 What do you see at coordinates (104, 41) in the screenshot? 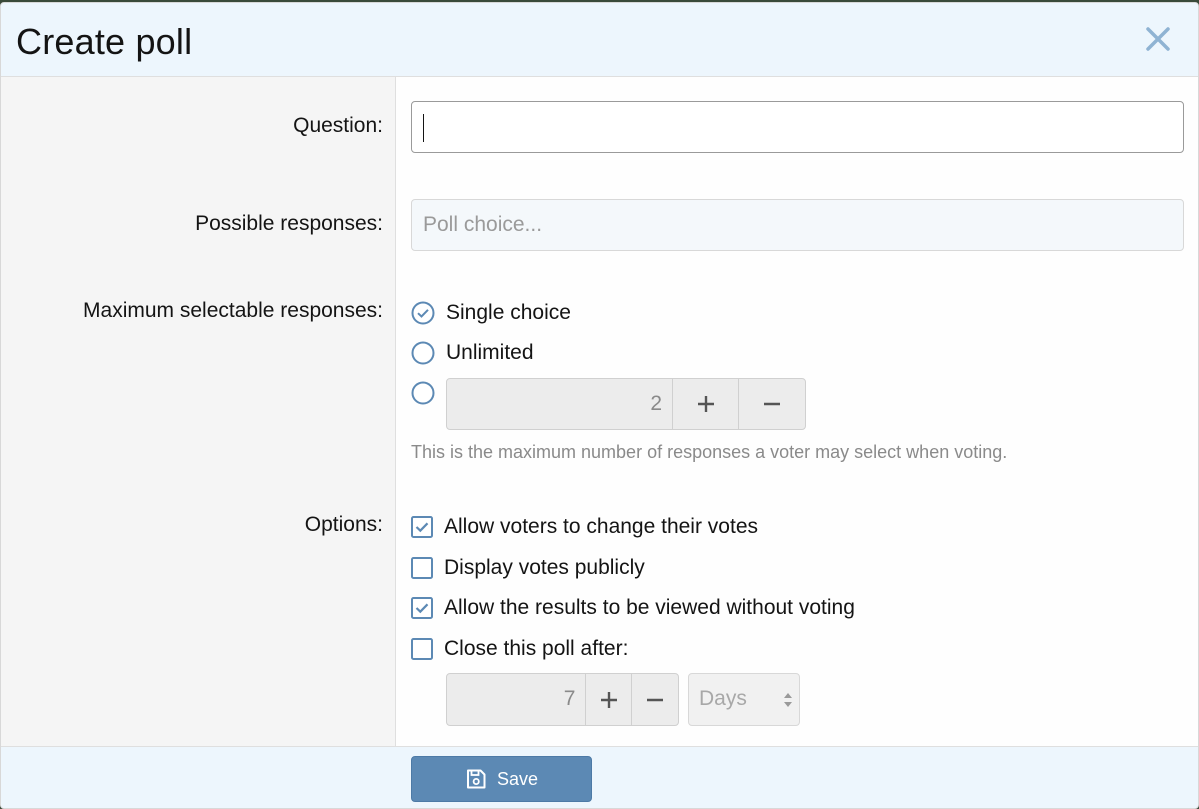
I see `dialog-title: Create poll` at bounding box center [104, 41].